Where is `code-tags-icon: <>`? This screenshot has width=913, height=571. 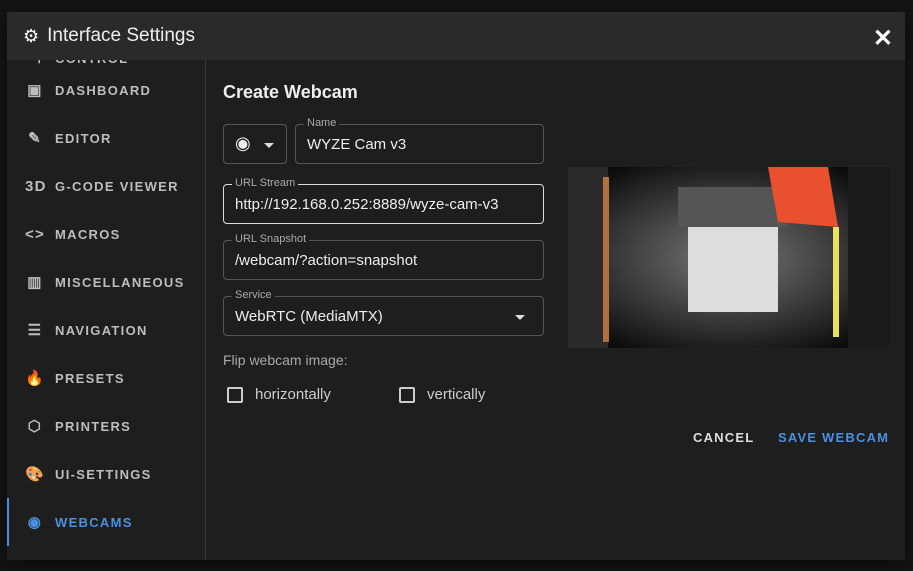
code-tags-icon: <> is located at coordinates (35, 234).